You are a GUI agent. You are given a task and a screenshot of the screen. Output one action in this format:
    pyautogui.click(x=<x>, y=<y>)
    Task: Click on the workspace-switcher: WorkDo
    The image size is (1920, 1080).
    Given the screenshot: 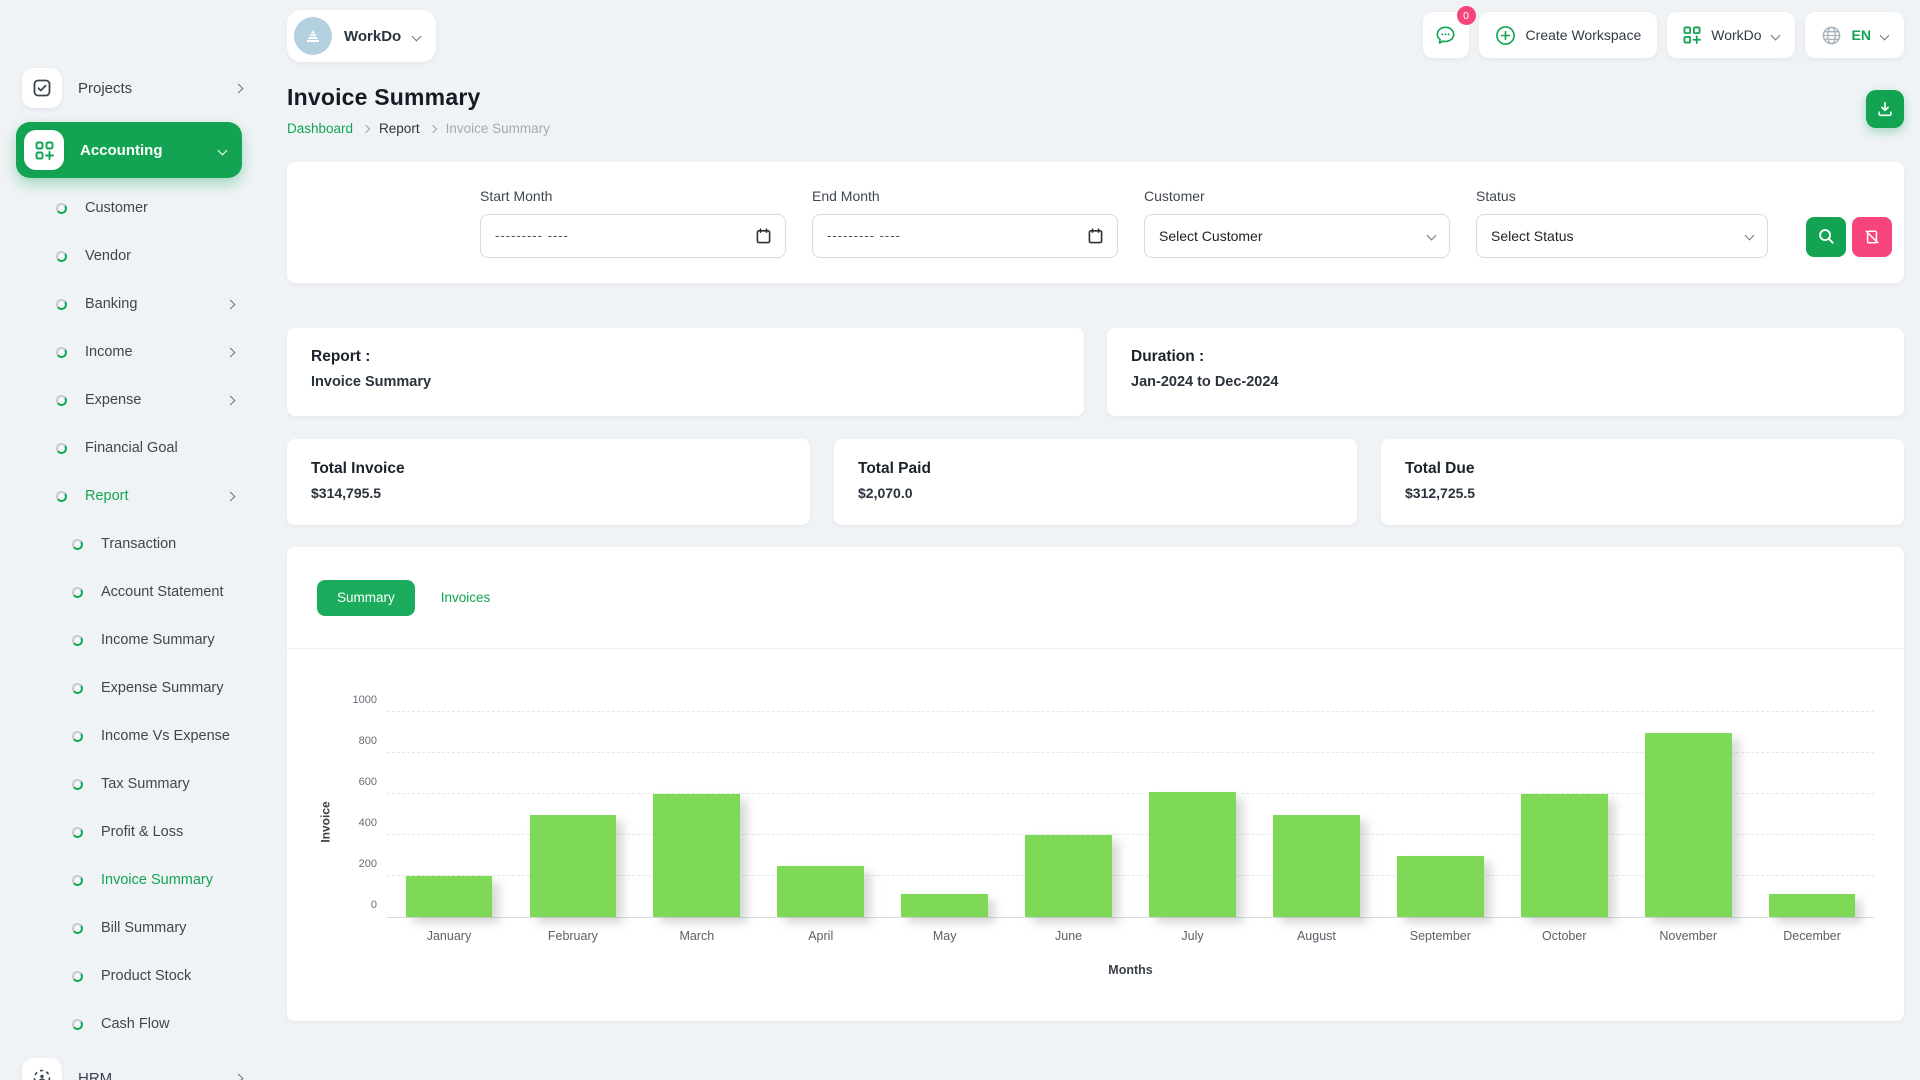 What is the action you would take?
    pyautogui.click(x=362, y=36)
    